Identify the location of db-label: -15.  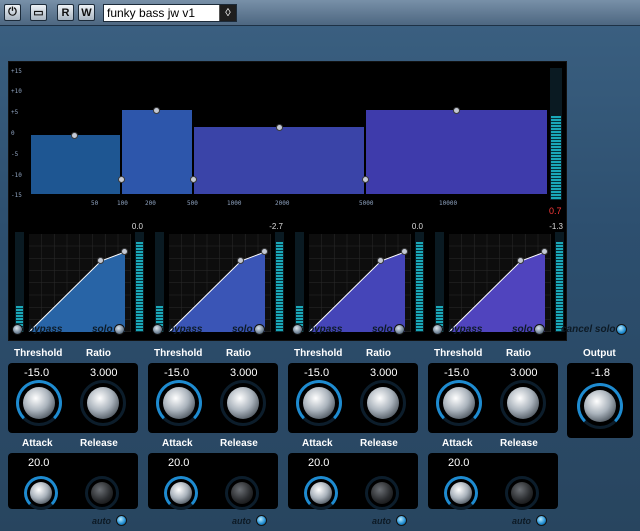
(16, 195).